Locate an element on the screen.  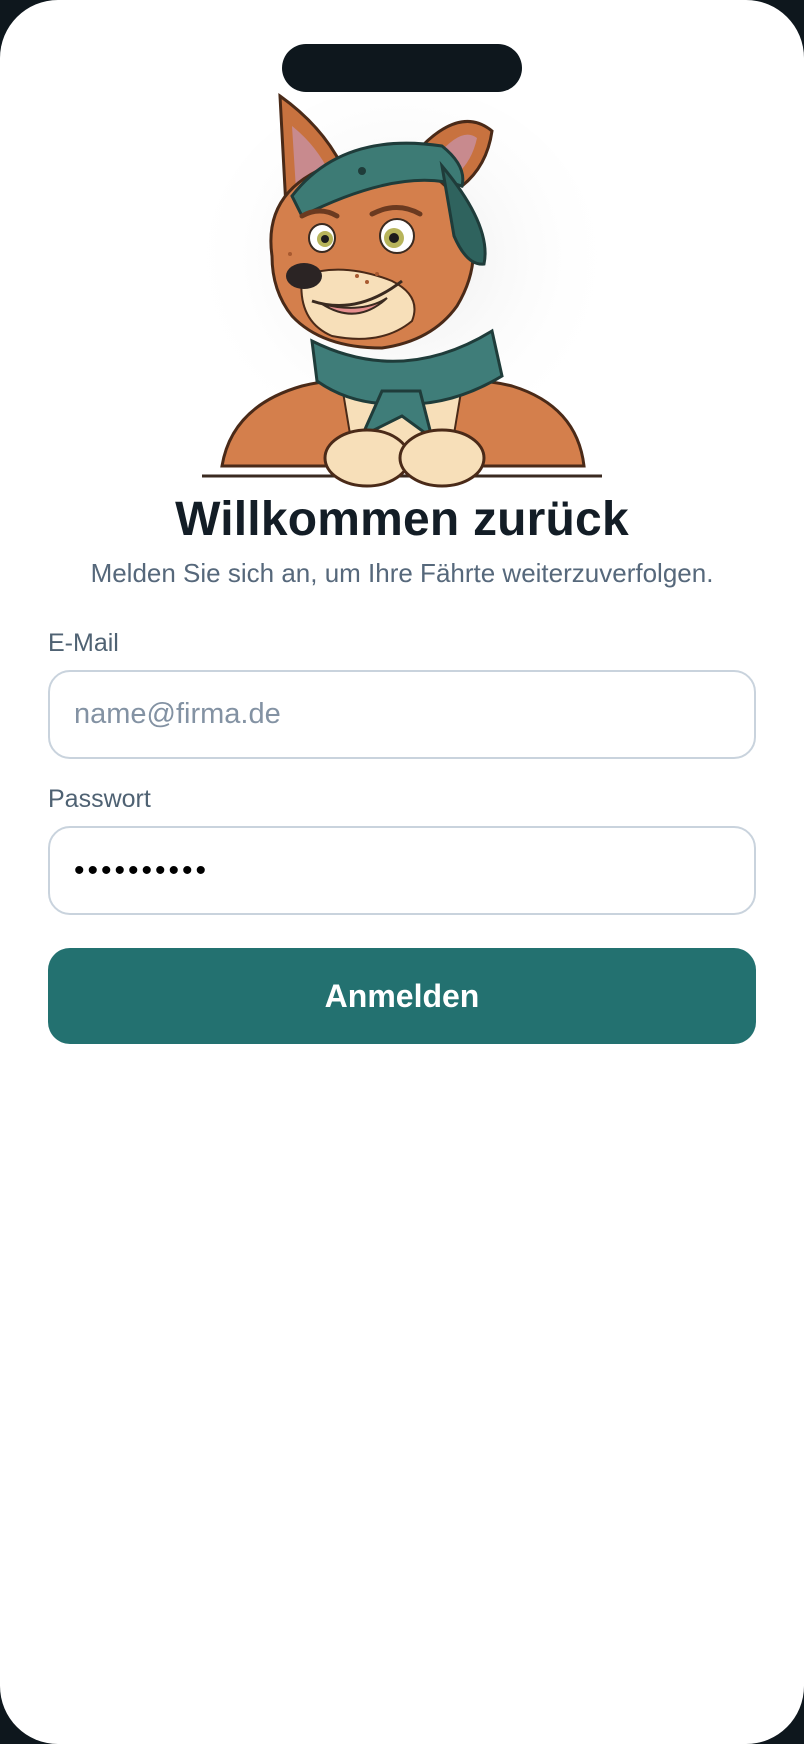
email-label: E-Mail is located at coordinates (83, 643).